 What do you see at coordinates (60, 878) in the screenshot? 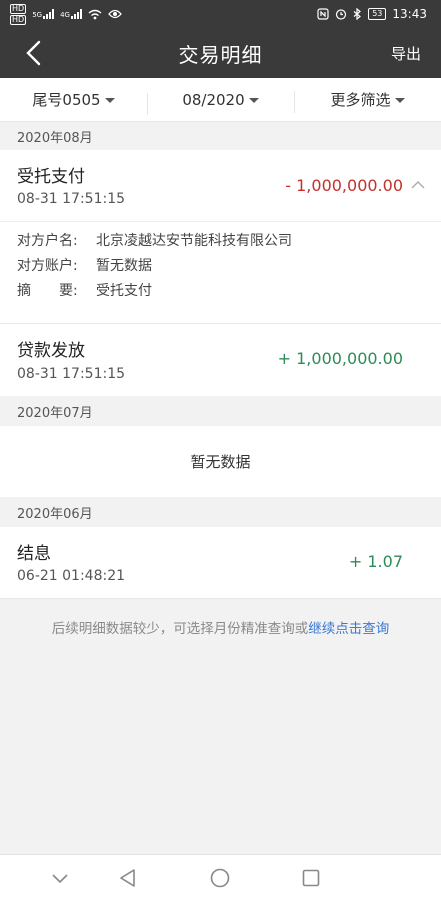
I see `chevron-down-icon` at bounding box center [60, 878].